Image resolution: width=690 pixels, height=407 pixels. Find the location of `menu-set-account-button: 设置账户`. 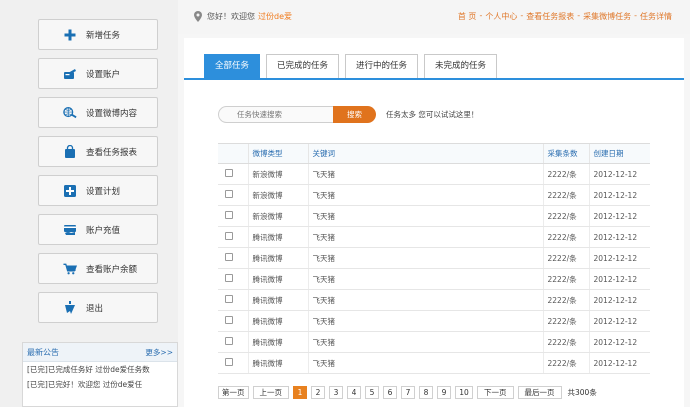

menu-set-account-button: 设置账户 is located at coordinates (98, 73).